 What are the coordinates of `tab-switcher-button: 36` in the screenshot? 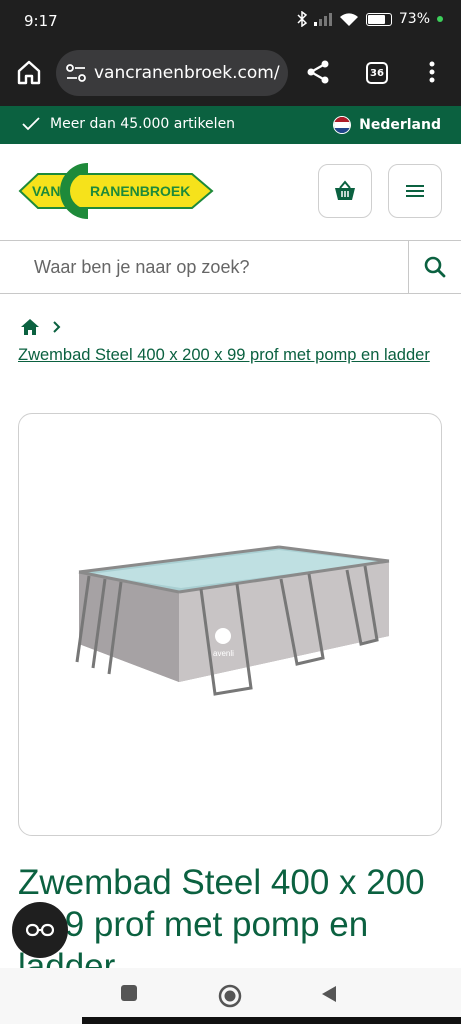 It's located at (377, 73).